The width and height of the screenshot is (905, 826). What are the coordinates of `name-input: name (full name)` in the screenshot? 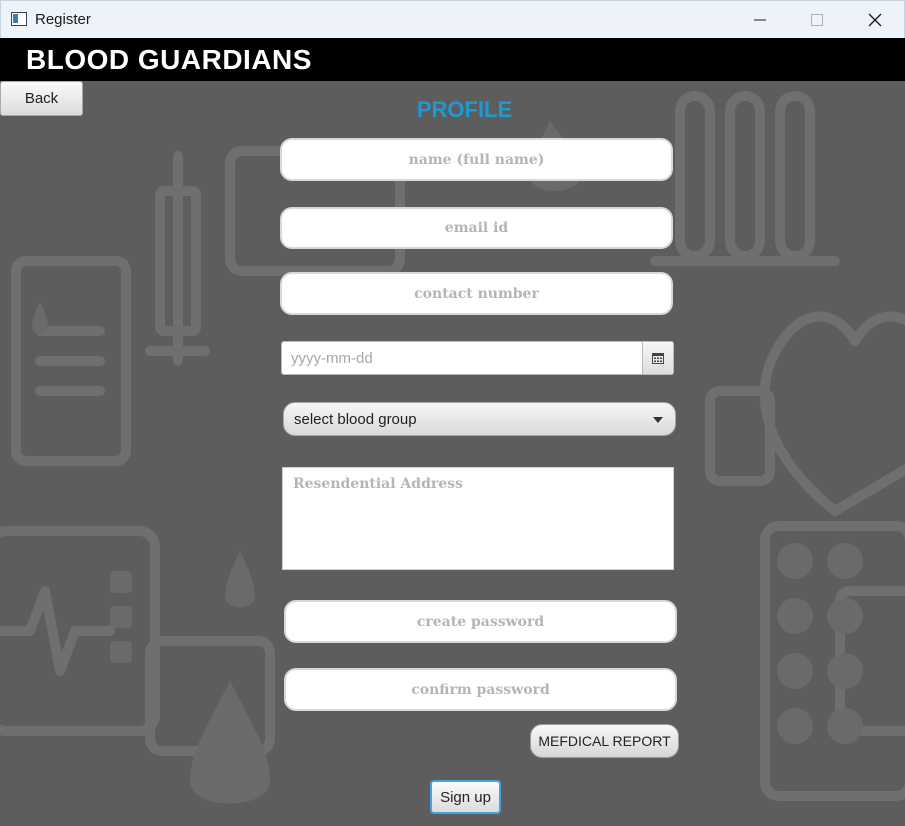 It's located at (476, 159).